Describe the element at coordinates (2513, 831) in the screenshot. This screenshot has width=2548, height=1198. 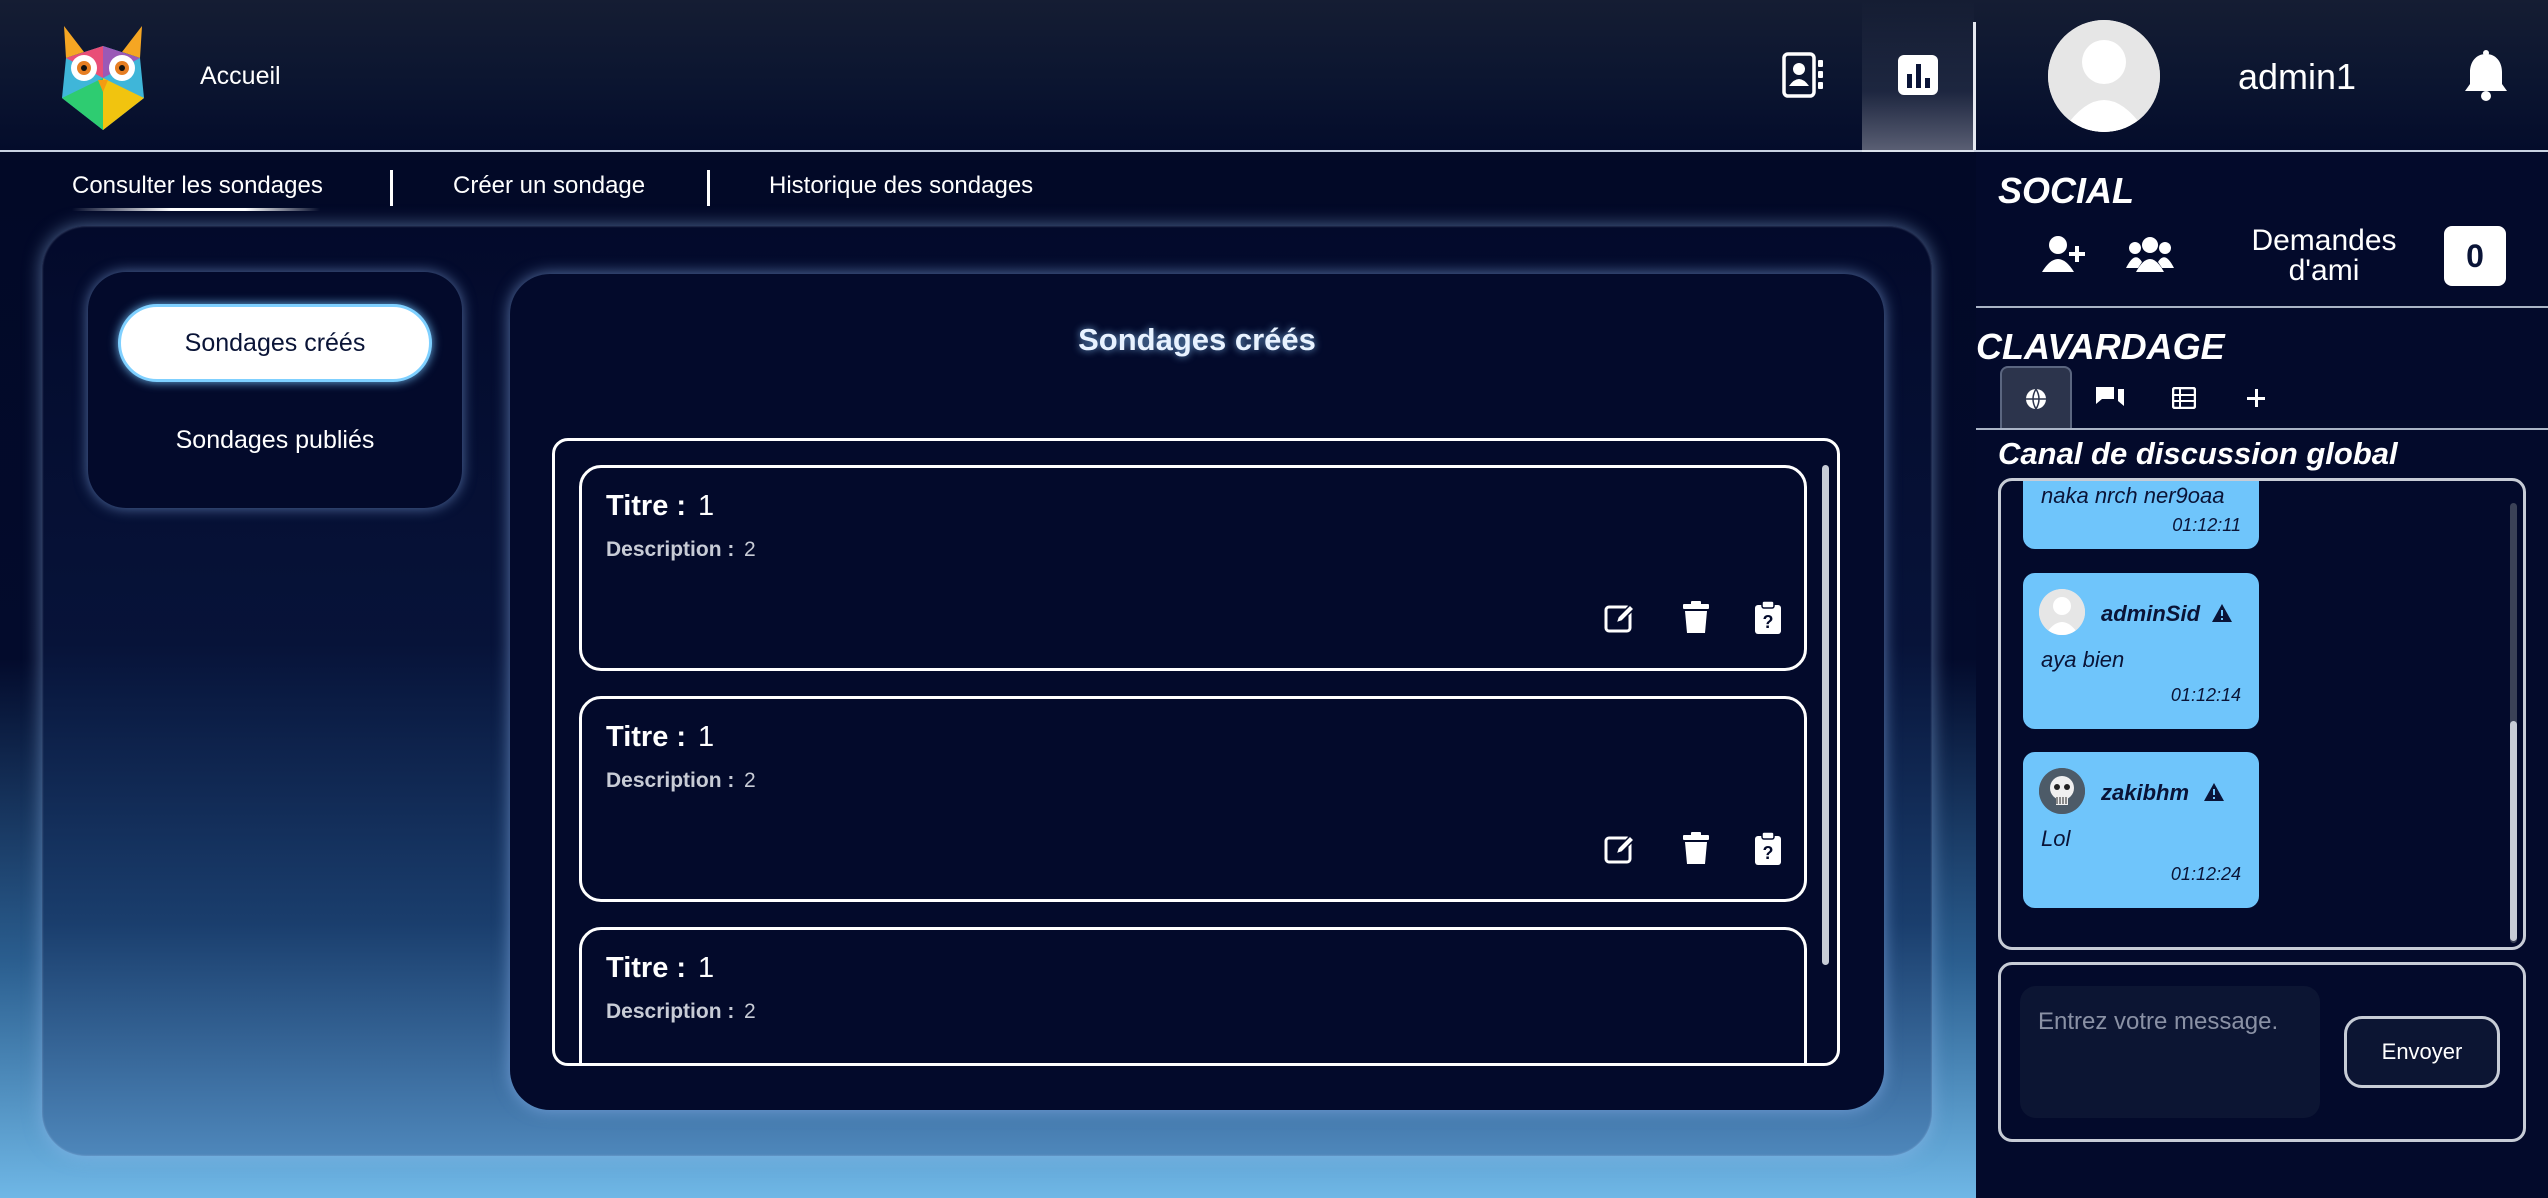
I see `chat-scrollbar-thumb` at that location.